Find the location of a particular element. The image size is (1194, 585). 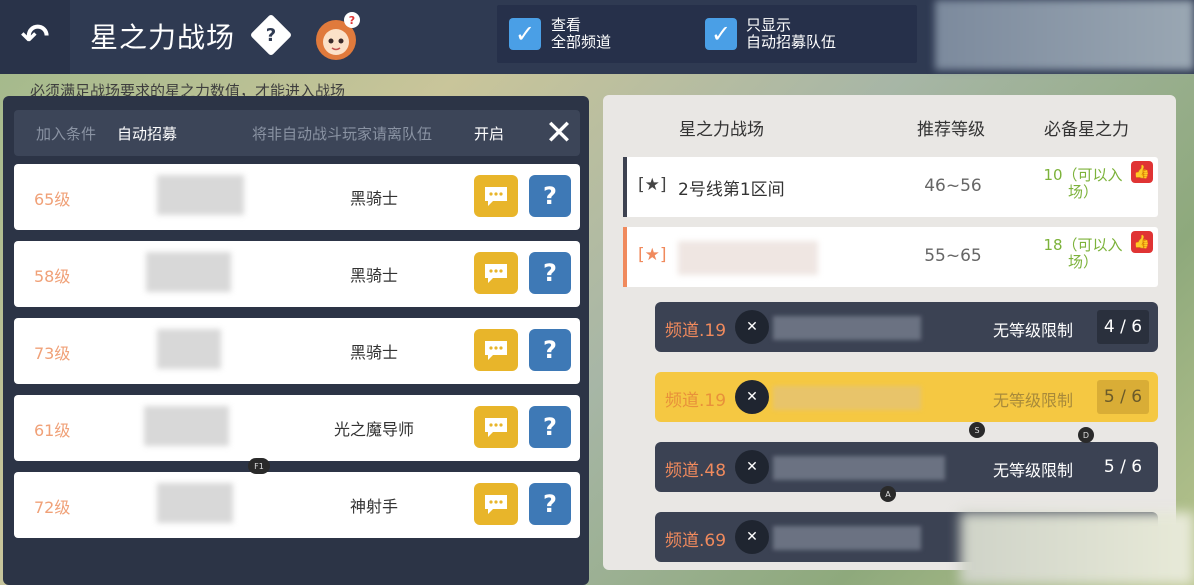

back-arrow-icon: ↶ is located at coordinates (35, 37).